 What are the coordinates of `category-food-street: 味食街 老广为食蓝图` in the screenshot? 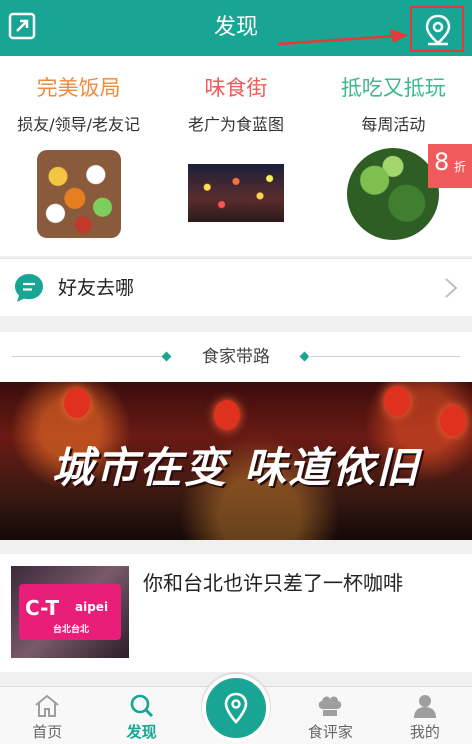 It's located at (235, 156).